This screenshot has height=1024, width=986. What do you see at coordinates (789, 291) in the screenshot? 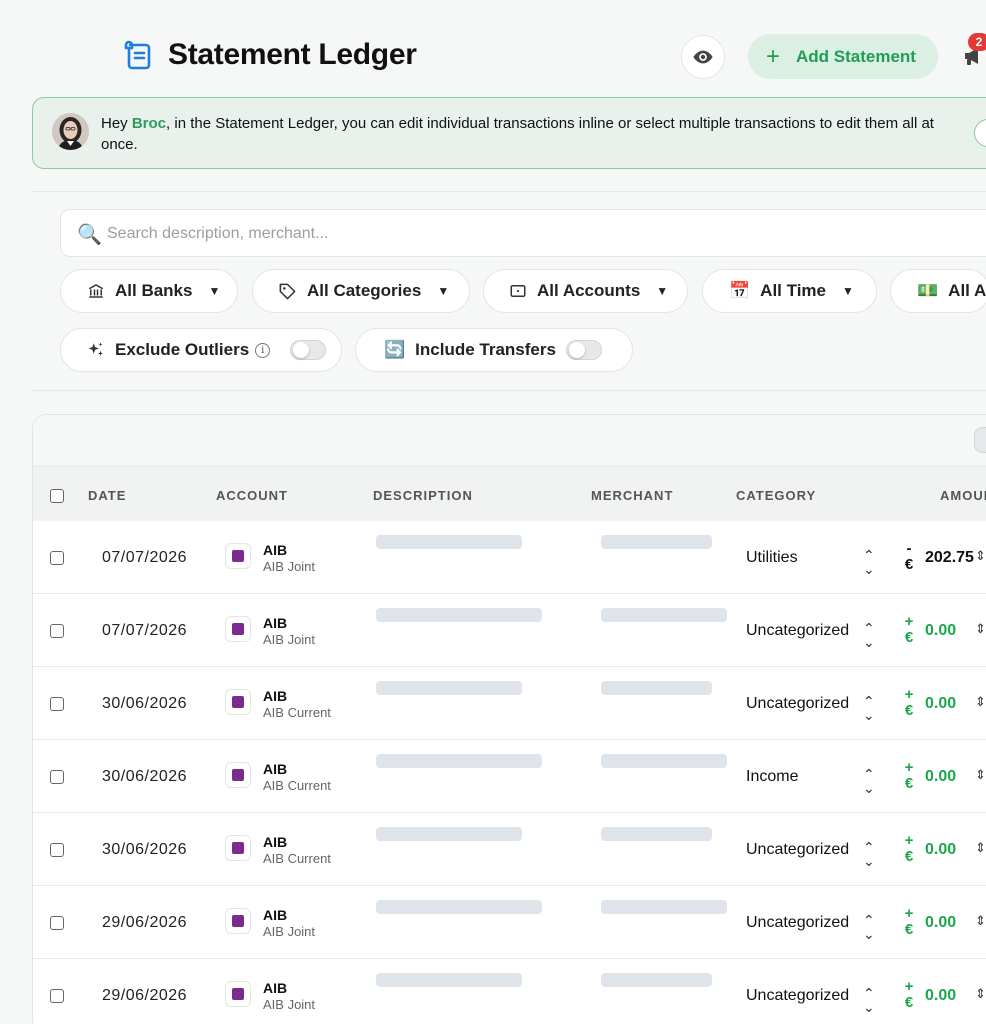
I see `time-filter-dropdown: 📅 All Time ▼` at bounding box center [789, 291].